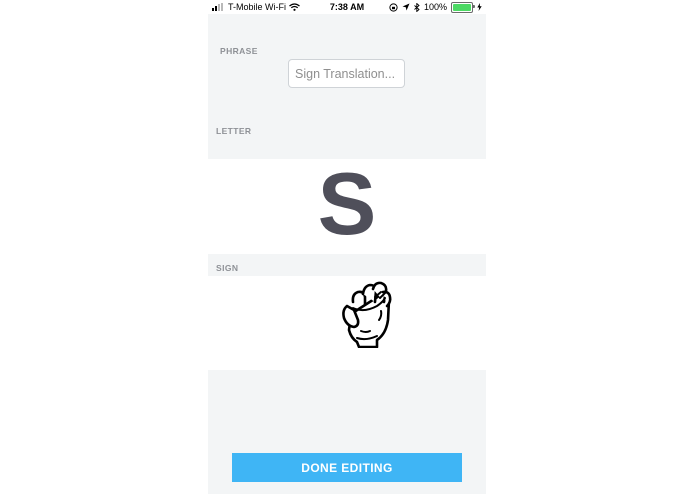 The width and height of the screenshot is (695, 494). Describe the element at coordinates (393, 7) in the screenshot. I see `lock-rotation-icon` at that location.